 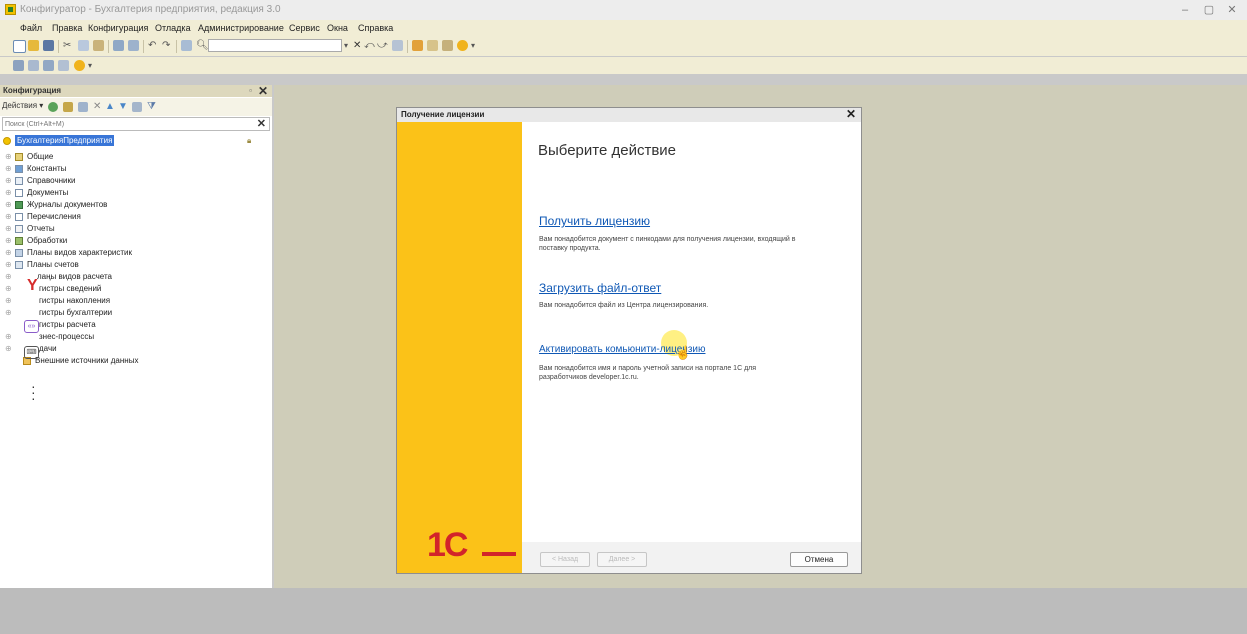 I want to click on breakpoint-icon, so click(x=432, y=45).